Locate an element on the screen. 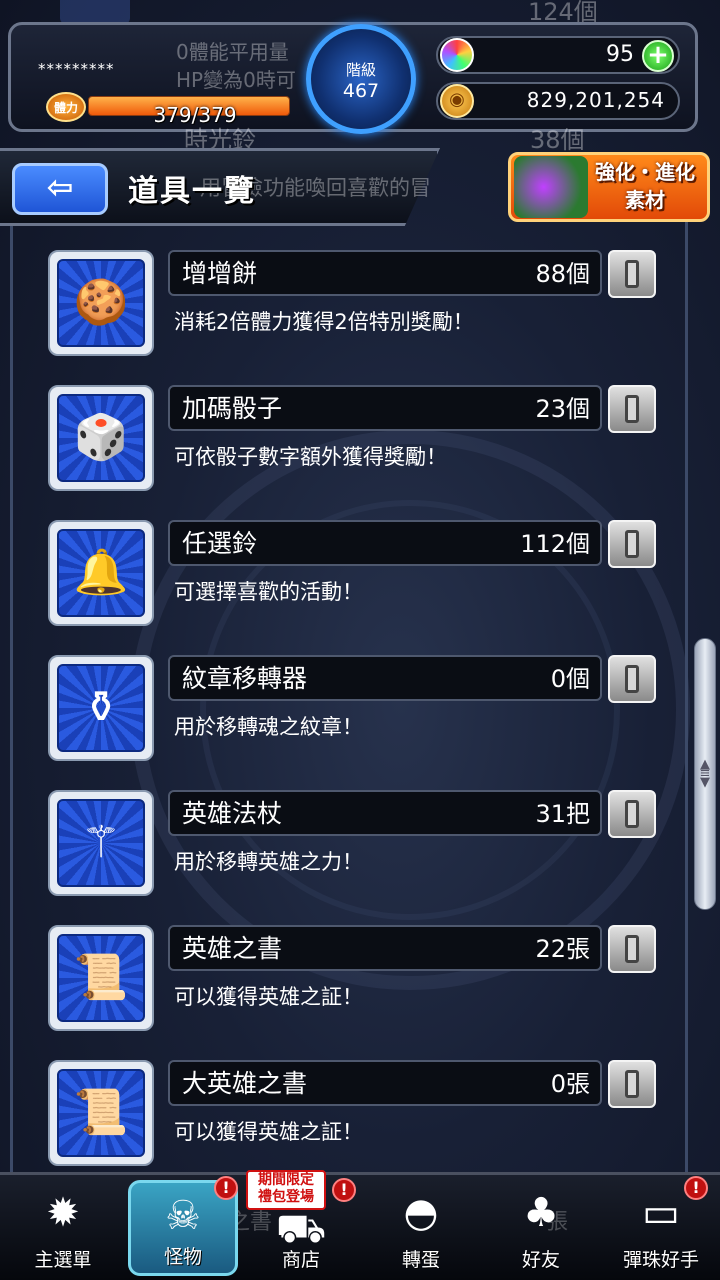 This screenshot has width=720, height=1280. rank-value: 467 is located at coordinates (361, 91).